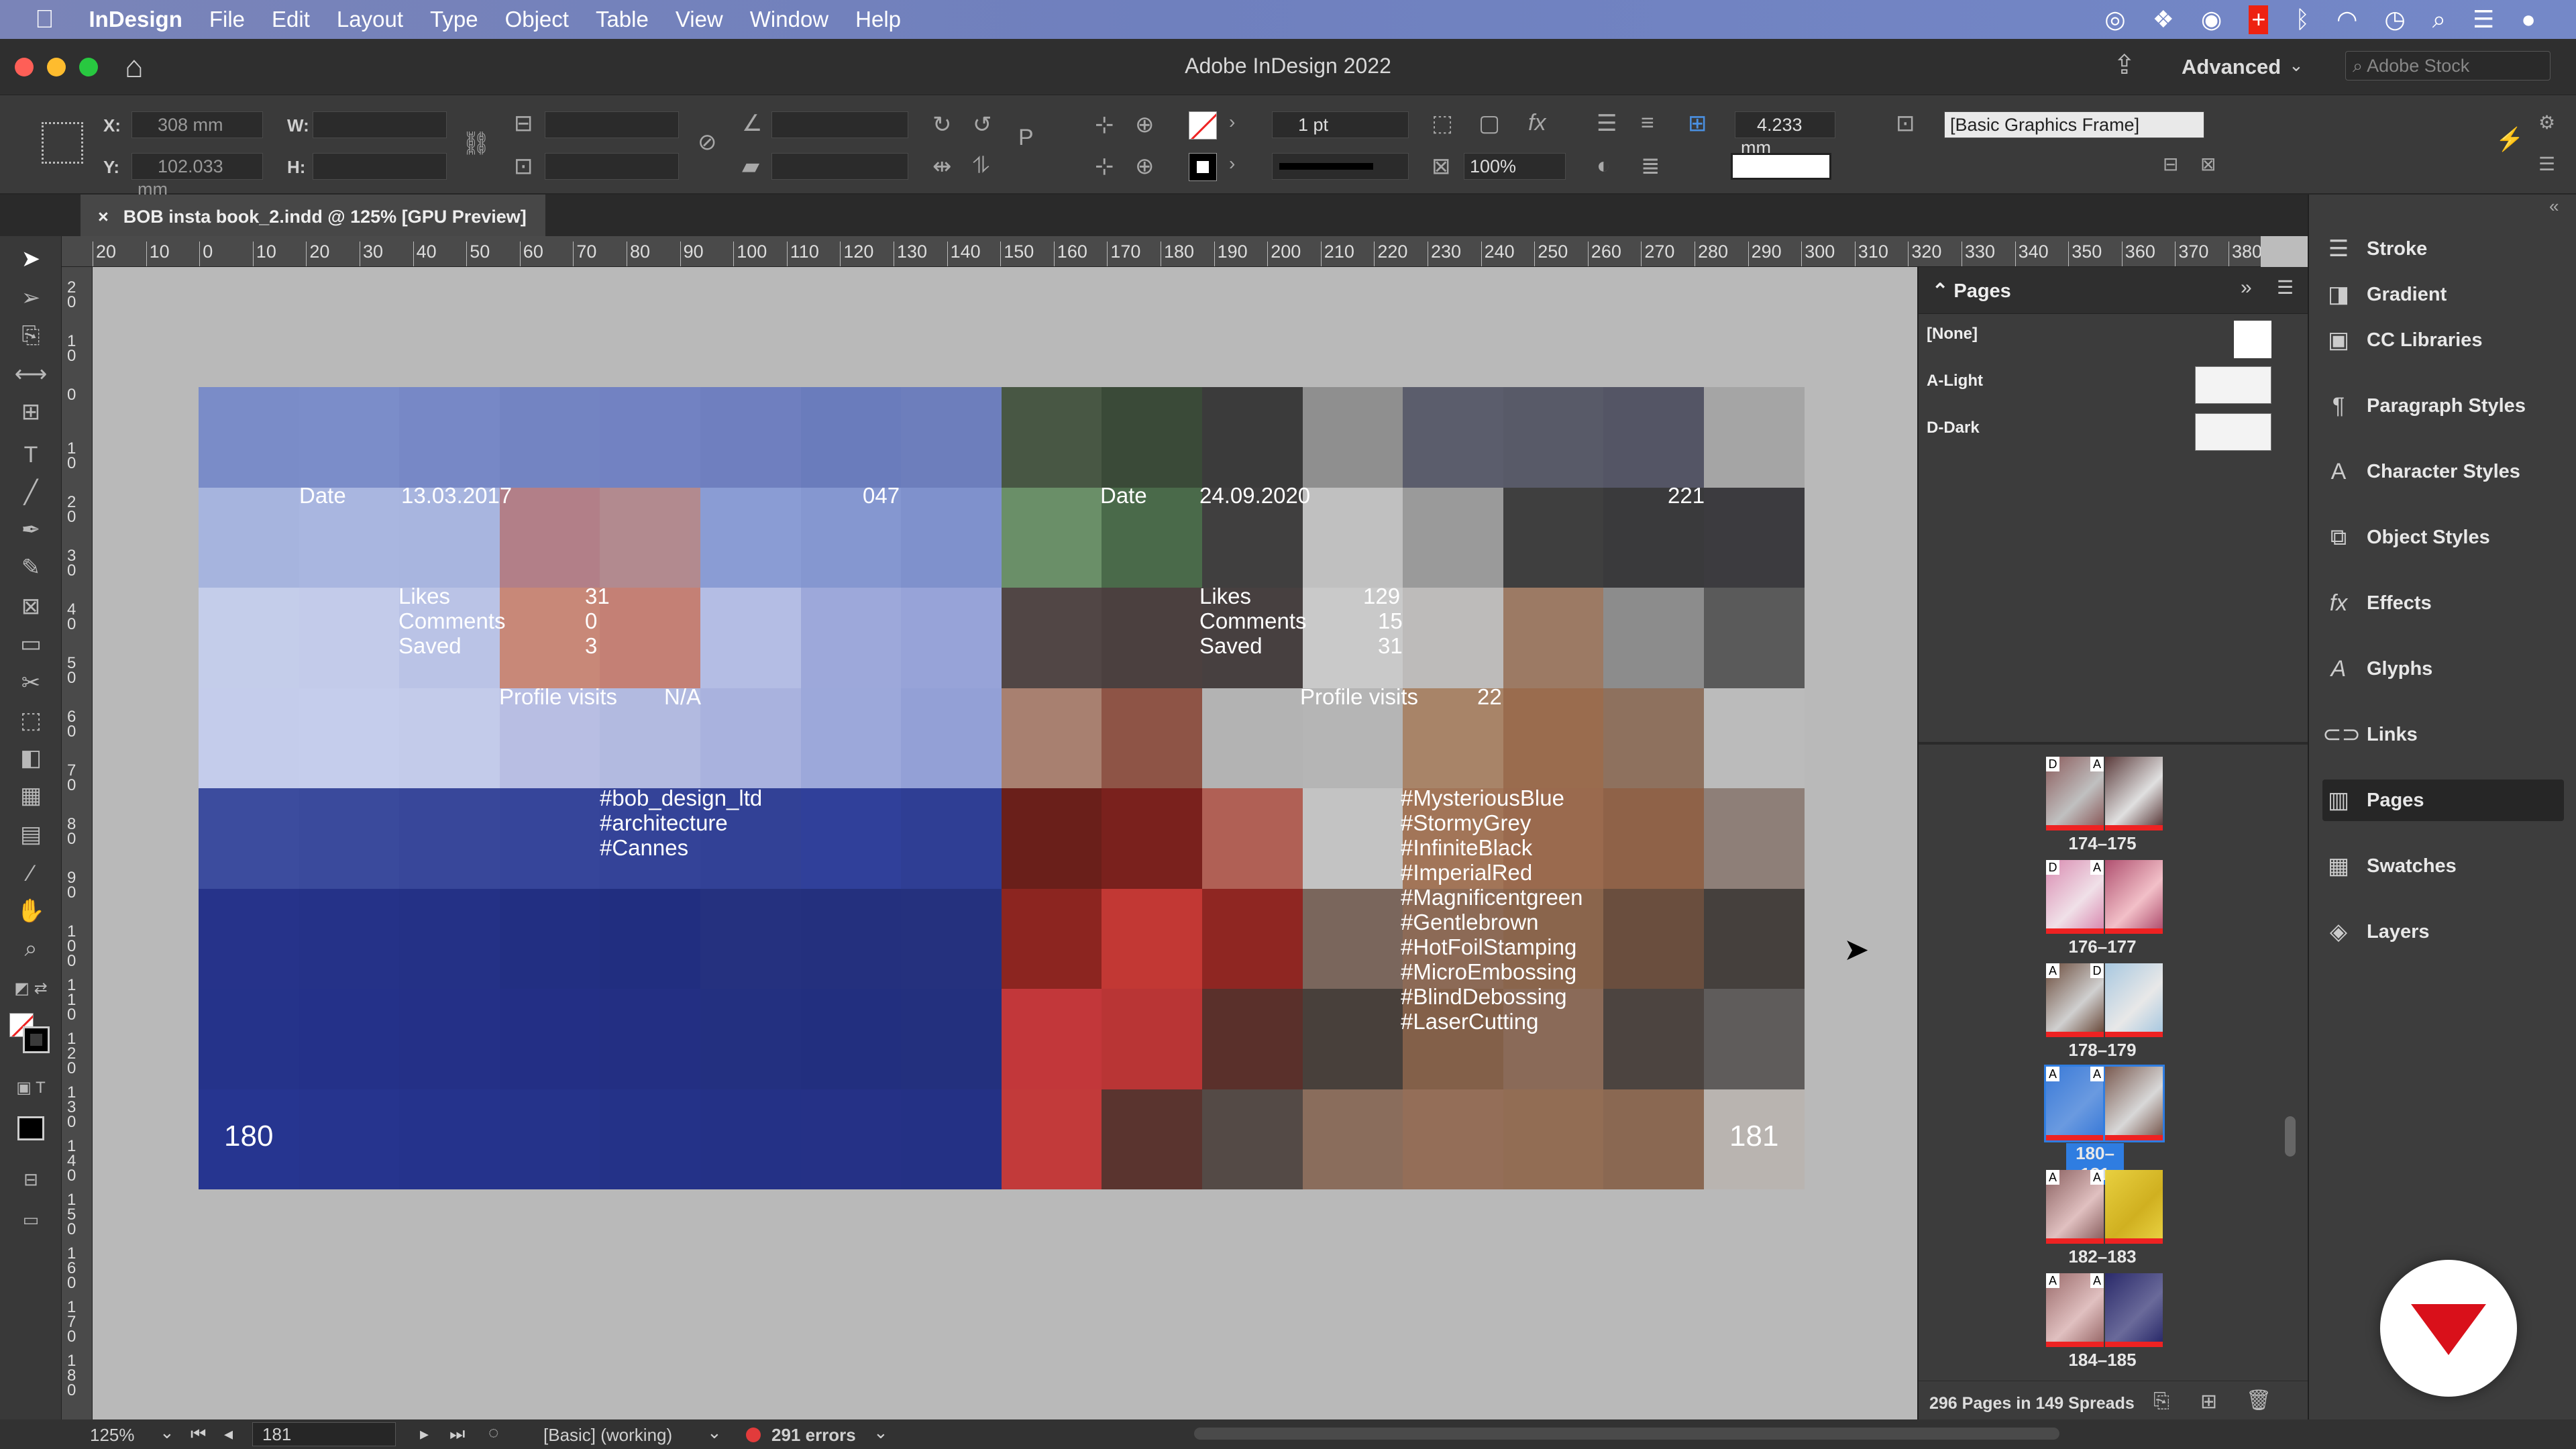 The width and height of the screenshot is (2576, 1449). Describe the element at coordinates (1340, 124) in the screenshot. I see `stroke-weight-field: 1 pt` at that location.